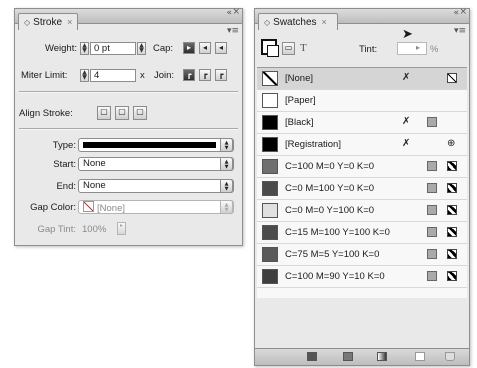 The image size is (477, 368). Describe the element at coordinates (189, 48) in the screenshot. I see `butt-cap-icon: ▸` at that location.